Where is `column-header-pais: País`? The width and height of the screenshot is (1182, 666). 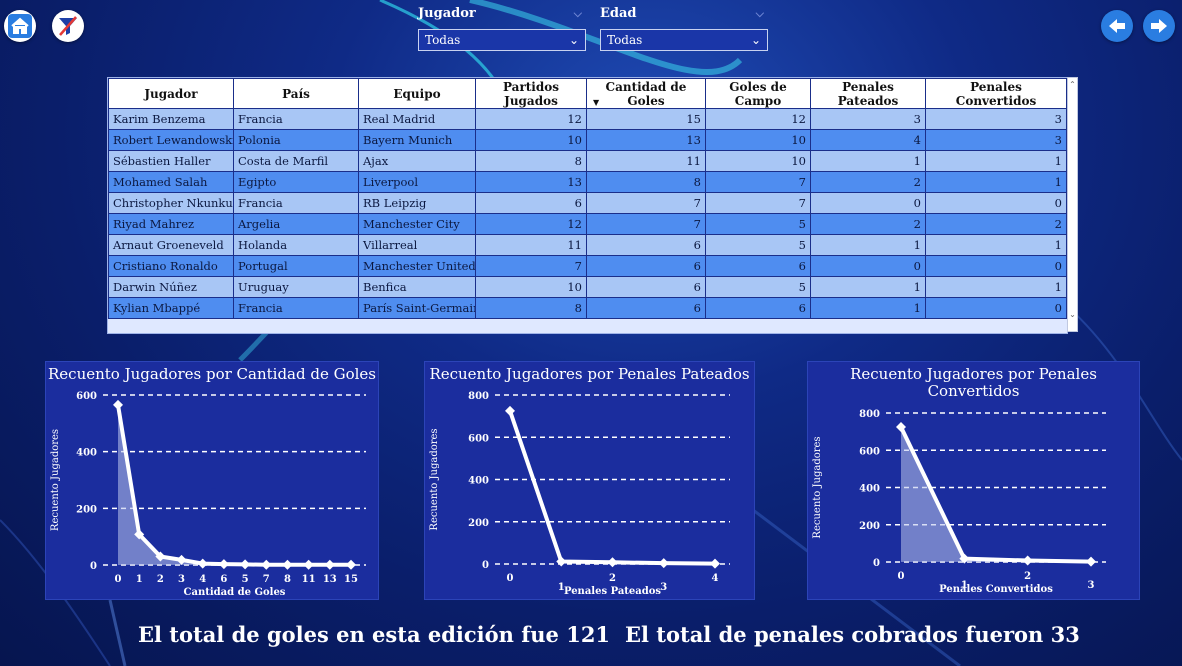
column-header-pais: País is located at coordinates (296, 93).